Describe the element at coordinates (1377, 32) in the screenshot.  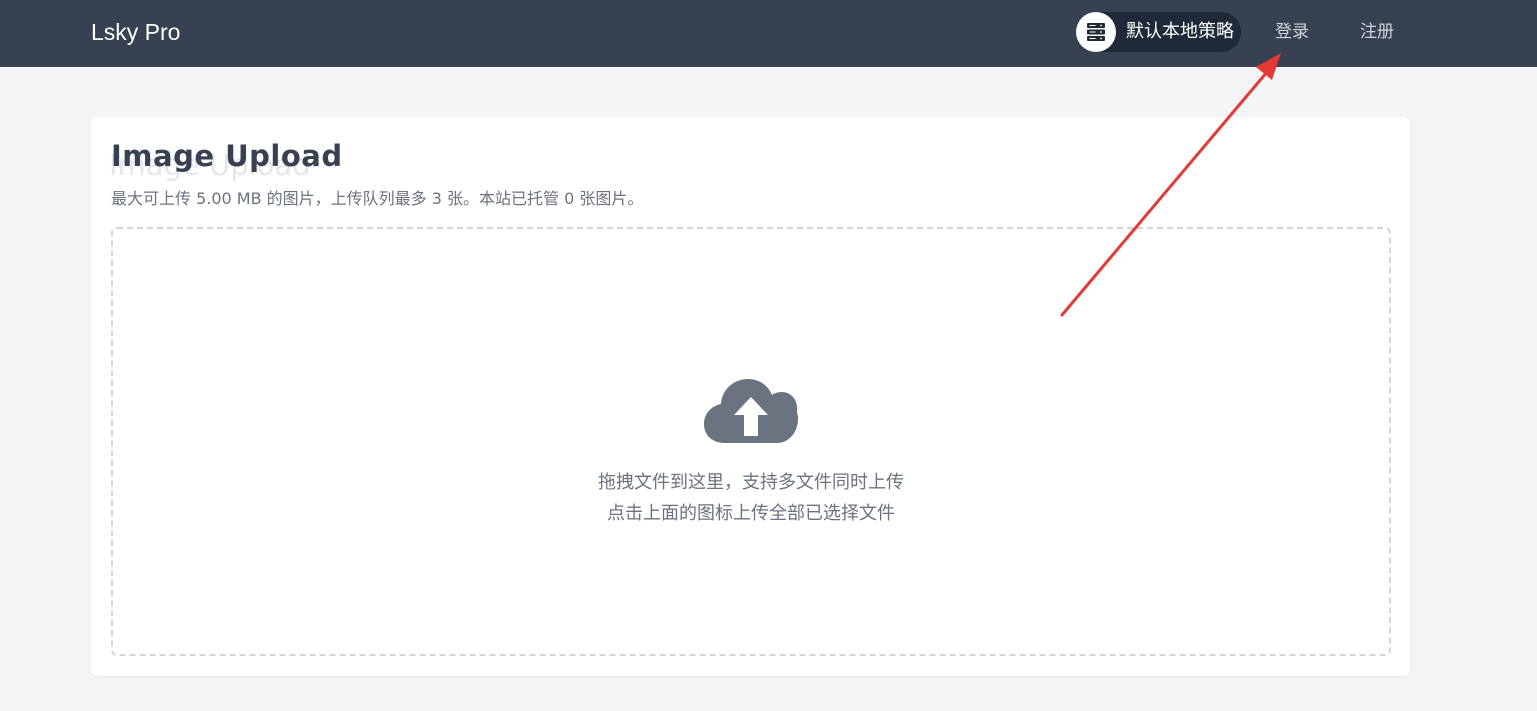
I see `register-link: 注册` at that location.